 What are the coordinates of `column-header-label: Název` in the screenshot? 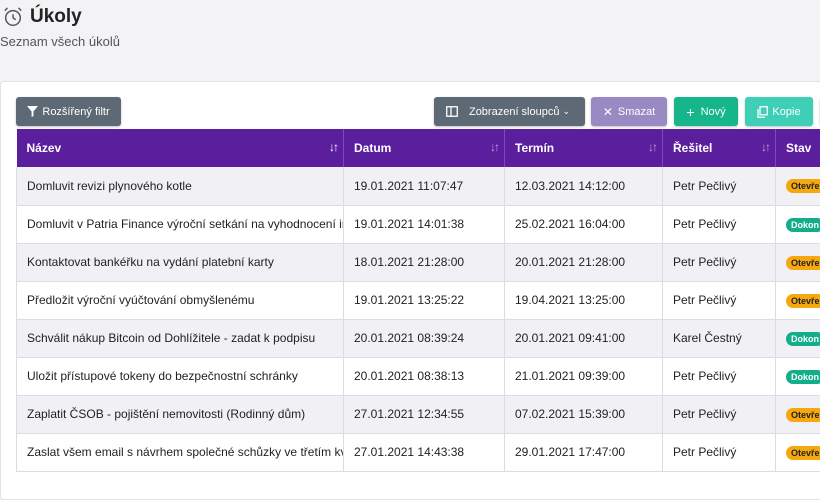 It's located at (44, 148).